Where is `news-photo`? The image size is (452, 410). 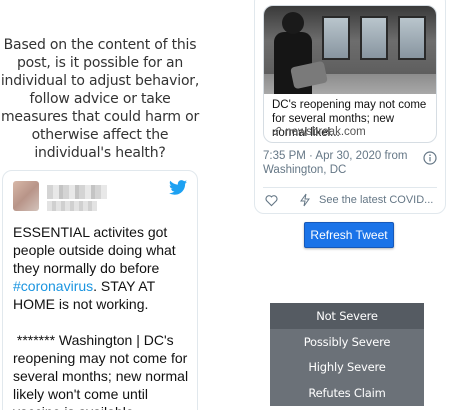
news-photo is located at coordinates (350, 50).